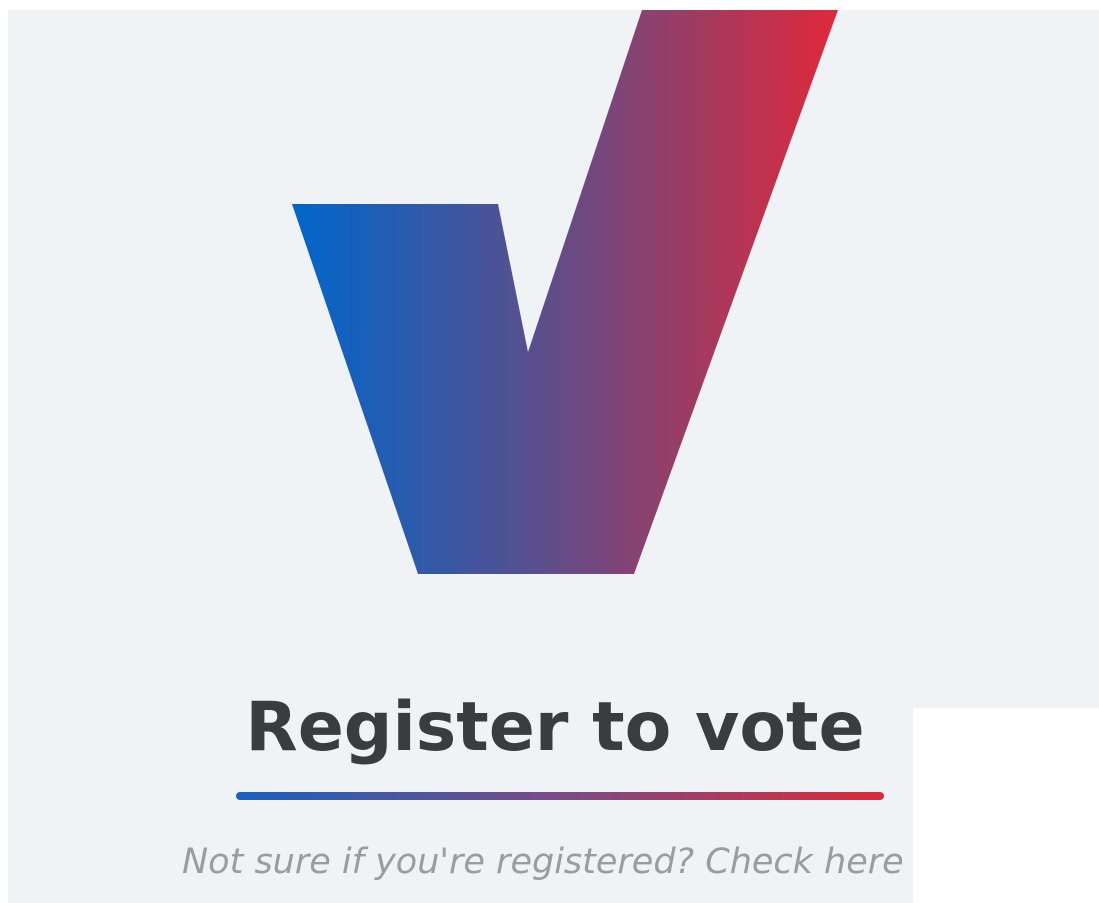 The image size is (1099, 903). I want to click on title-underline, so click(560, 796).